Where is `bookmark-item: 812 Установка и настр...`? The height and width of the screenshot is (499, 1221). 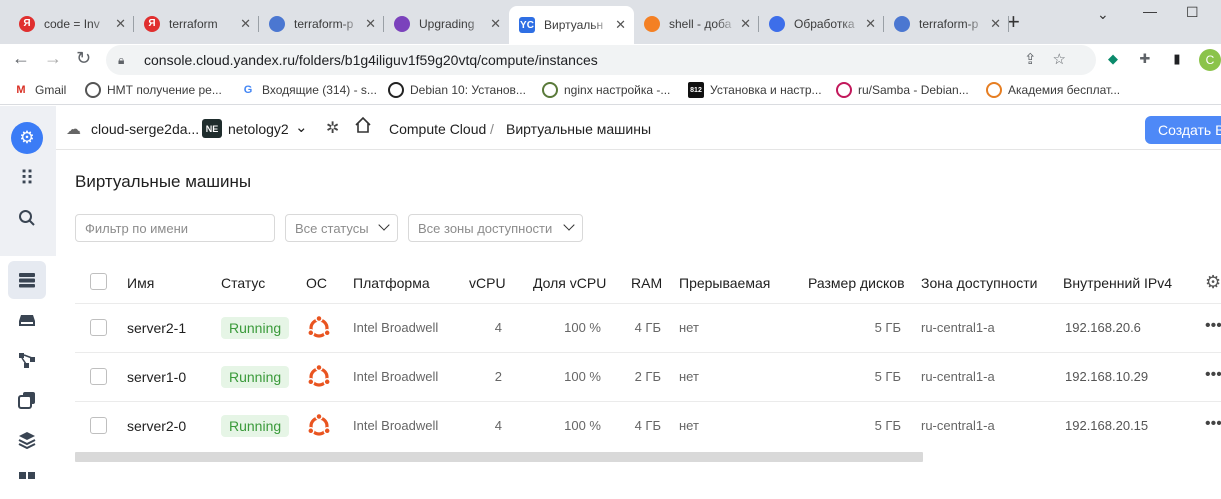 bookmark-item: 812 Установка и настр... is located at coordinates (755, 90).